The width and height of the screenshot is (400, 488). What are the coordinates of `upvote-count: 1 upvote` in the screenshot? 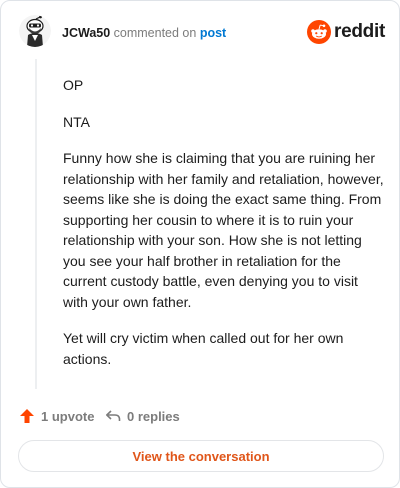 It's located at (68, 416).